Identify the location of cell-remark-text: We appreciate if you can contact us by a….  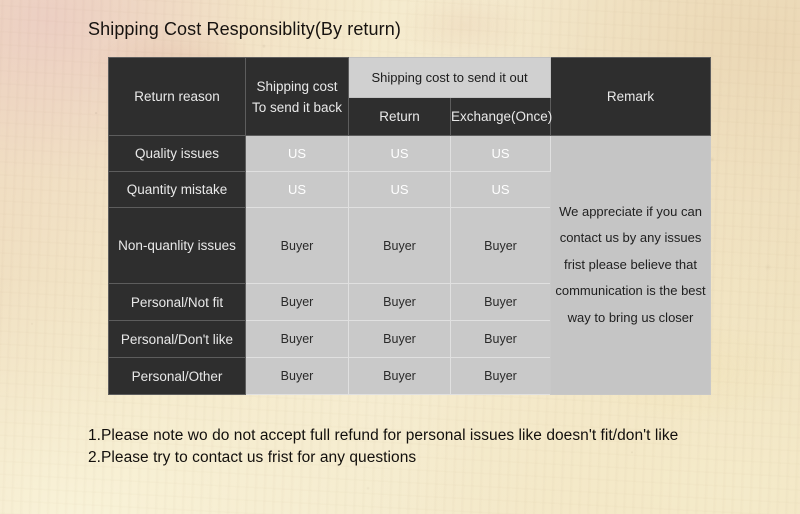
(631, 265).